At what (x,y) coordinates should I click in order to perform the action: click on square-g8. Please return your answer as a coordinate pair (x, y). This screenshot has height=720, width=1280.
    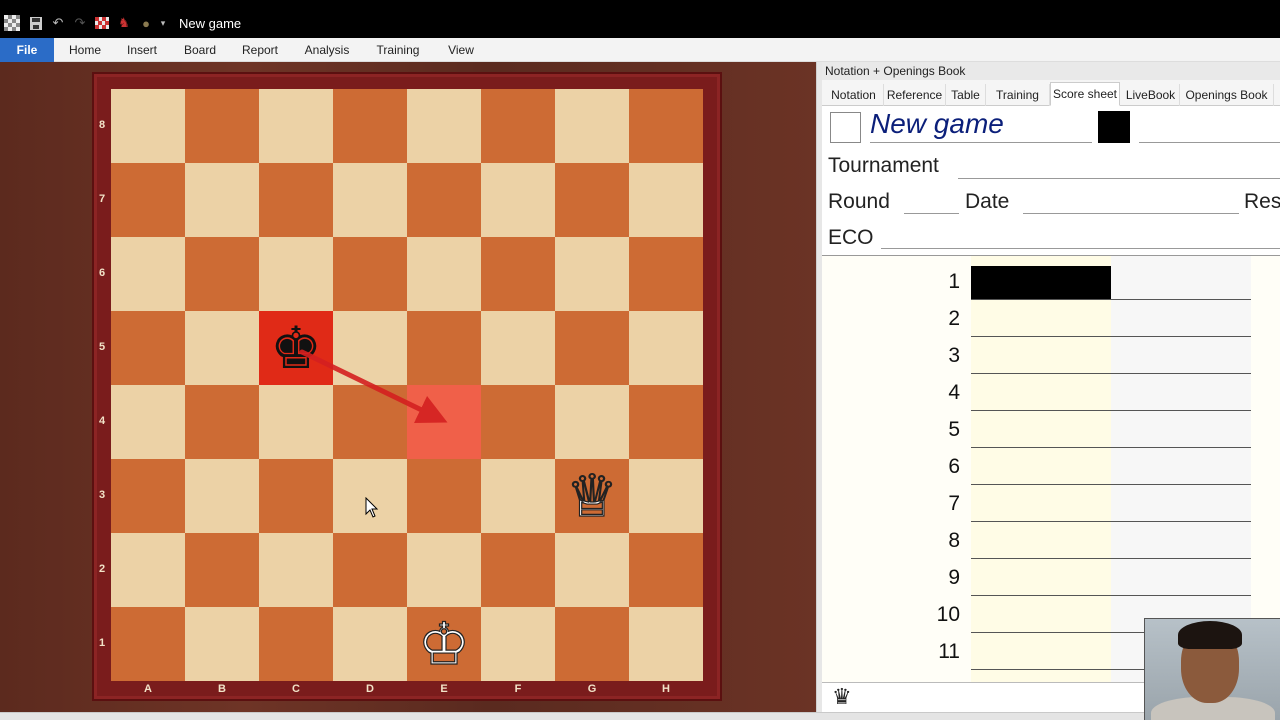
    Looking at the image, I should click on (592, 126).